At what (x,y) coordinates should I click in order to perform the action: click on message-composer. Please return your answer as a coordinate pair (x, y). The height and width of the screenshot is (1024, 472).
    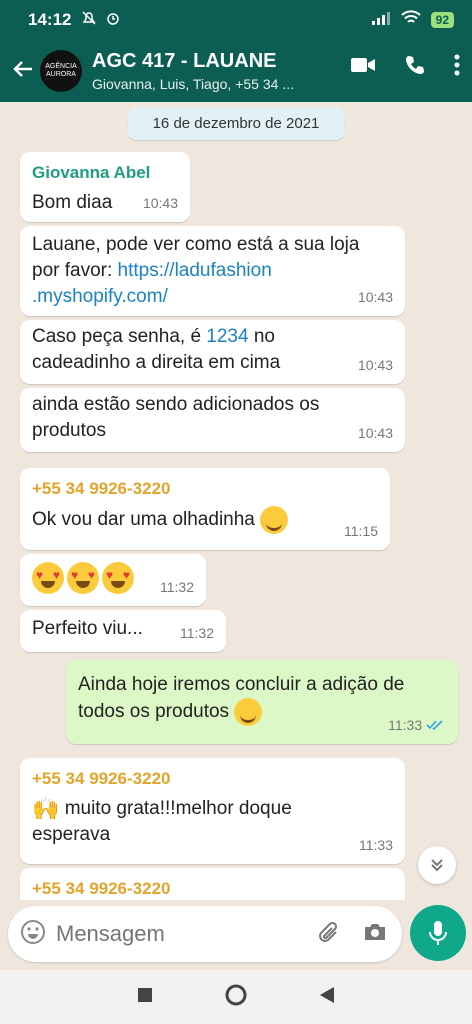
    Looking at the image, I should click on (205, 934).